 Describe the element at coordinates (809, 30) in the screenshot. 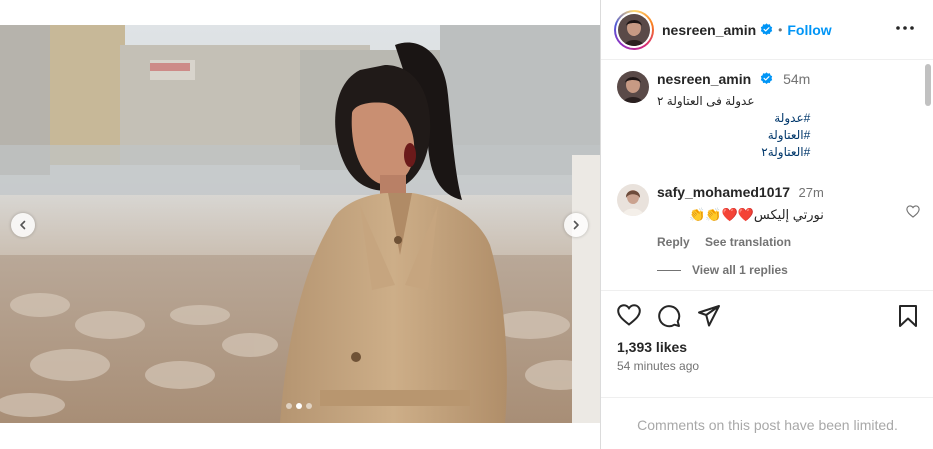

I see `follow-button: Follow` at that location.